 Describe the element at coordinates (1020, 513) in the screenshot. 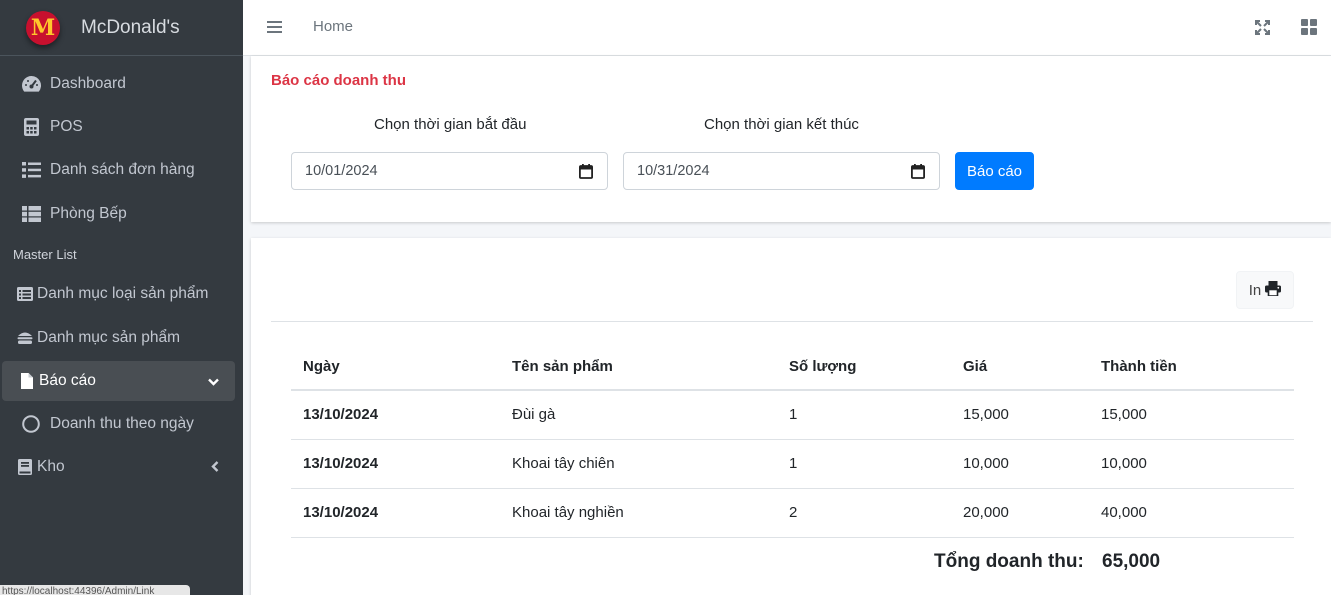

I see `cell-price: 20,000` at that location.